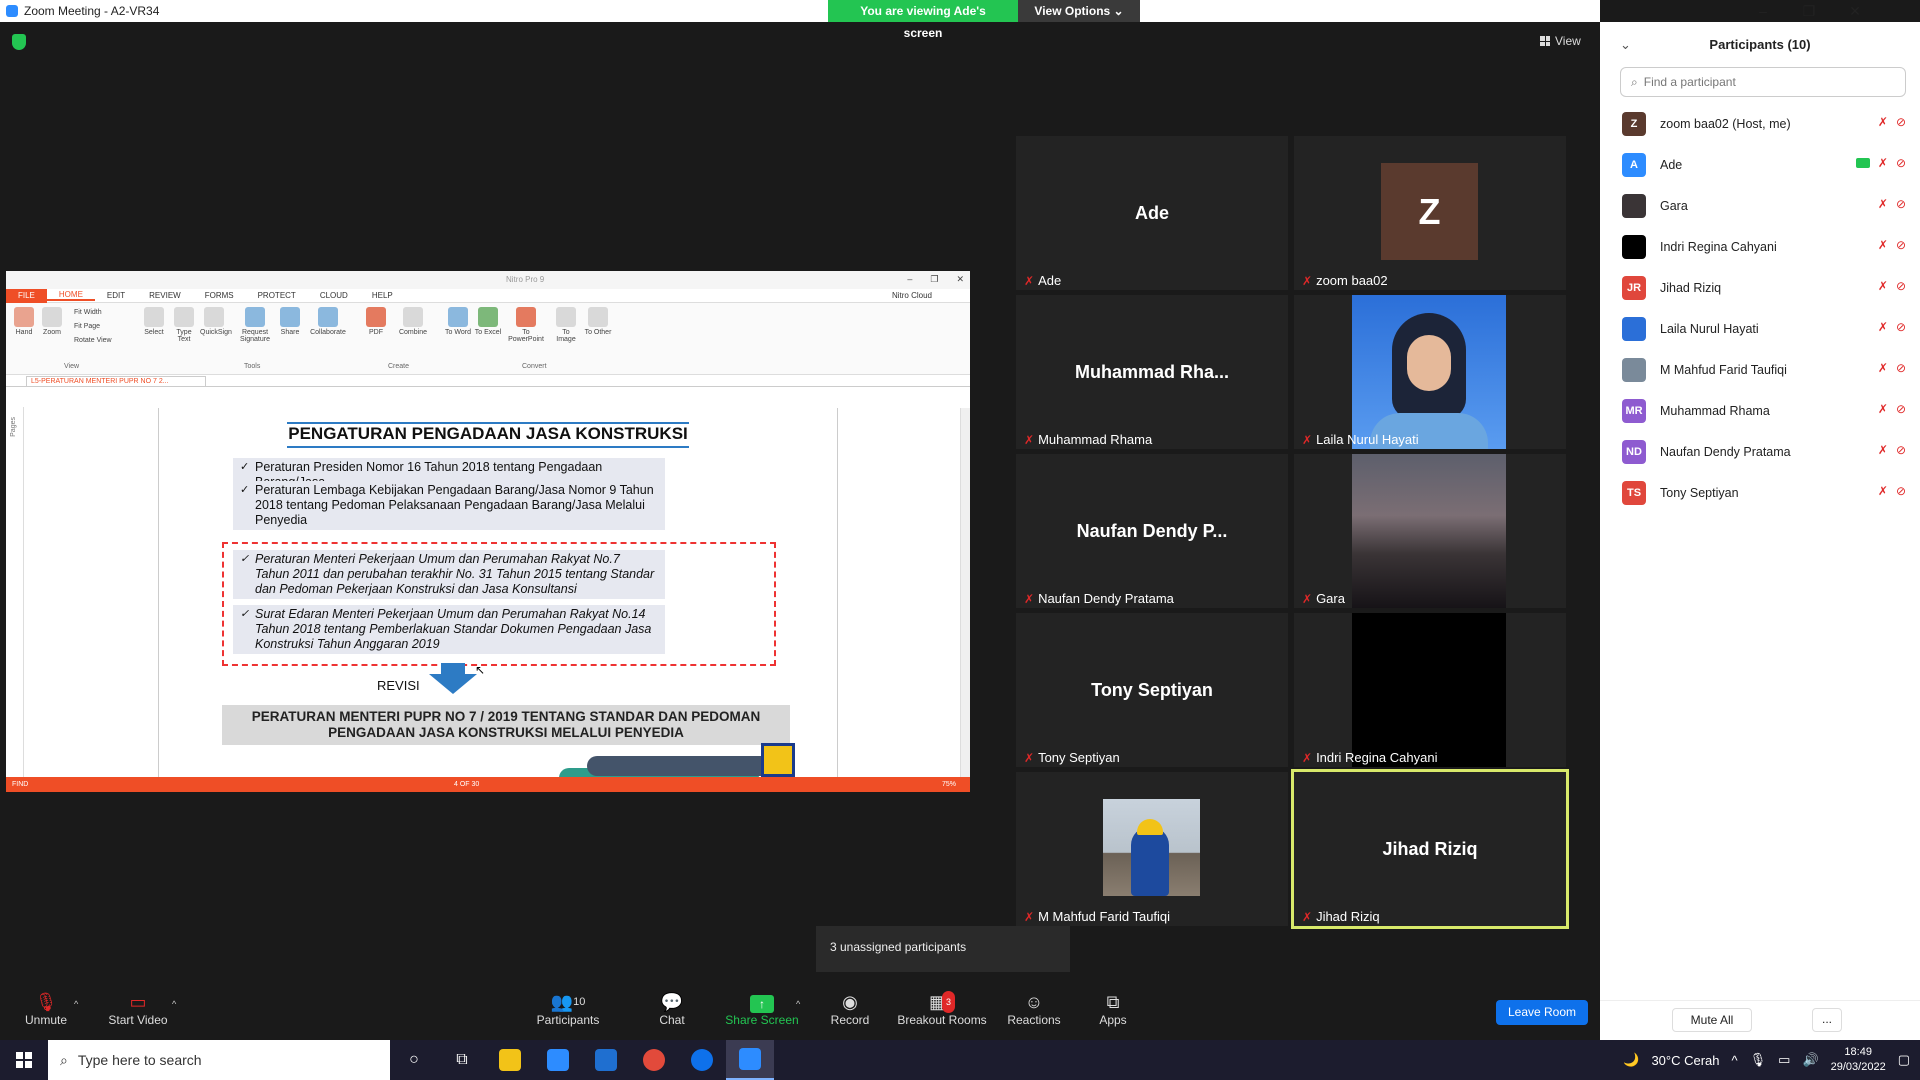 Image resolution: width=1920 pixels, height=1080 pixels. I want to click on menu-file: FILE, so click(26, 295).